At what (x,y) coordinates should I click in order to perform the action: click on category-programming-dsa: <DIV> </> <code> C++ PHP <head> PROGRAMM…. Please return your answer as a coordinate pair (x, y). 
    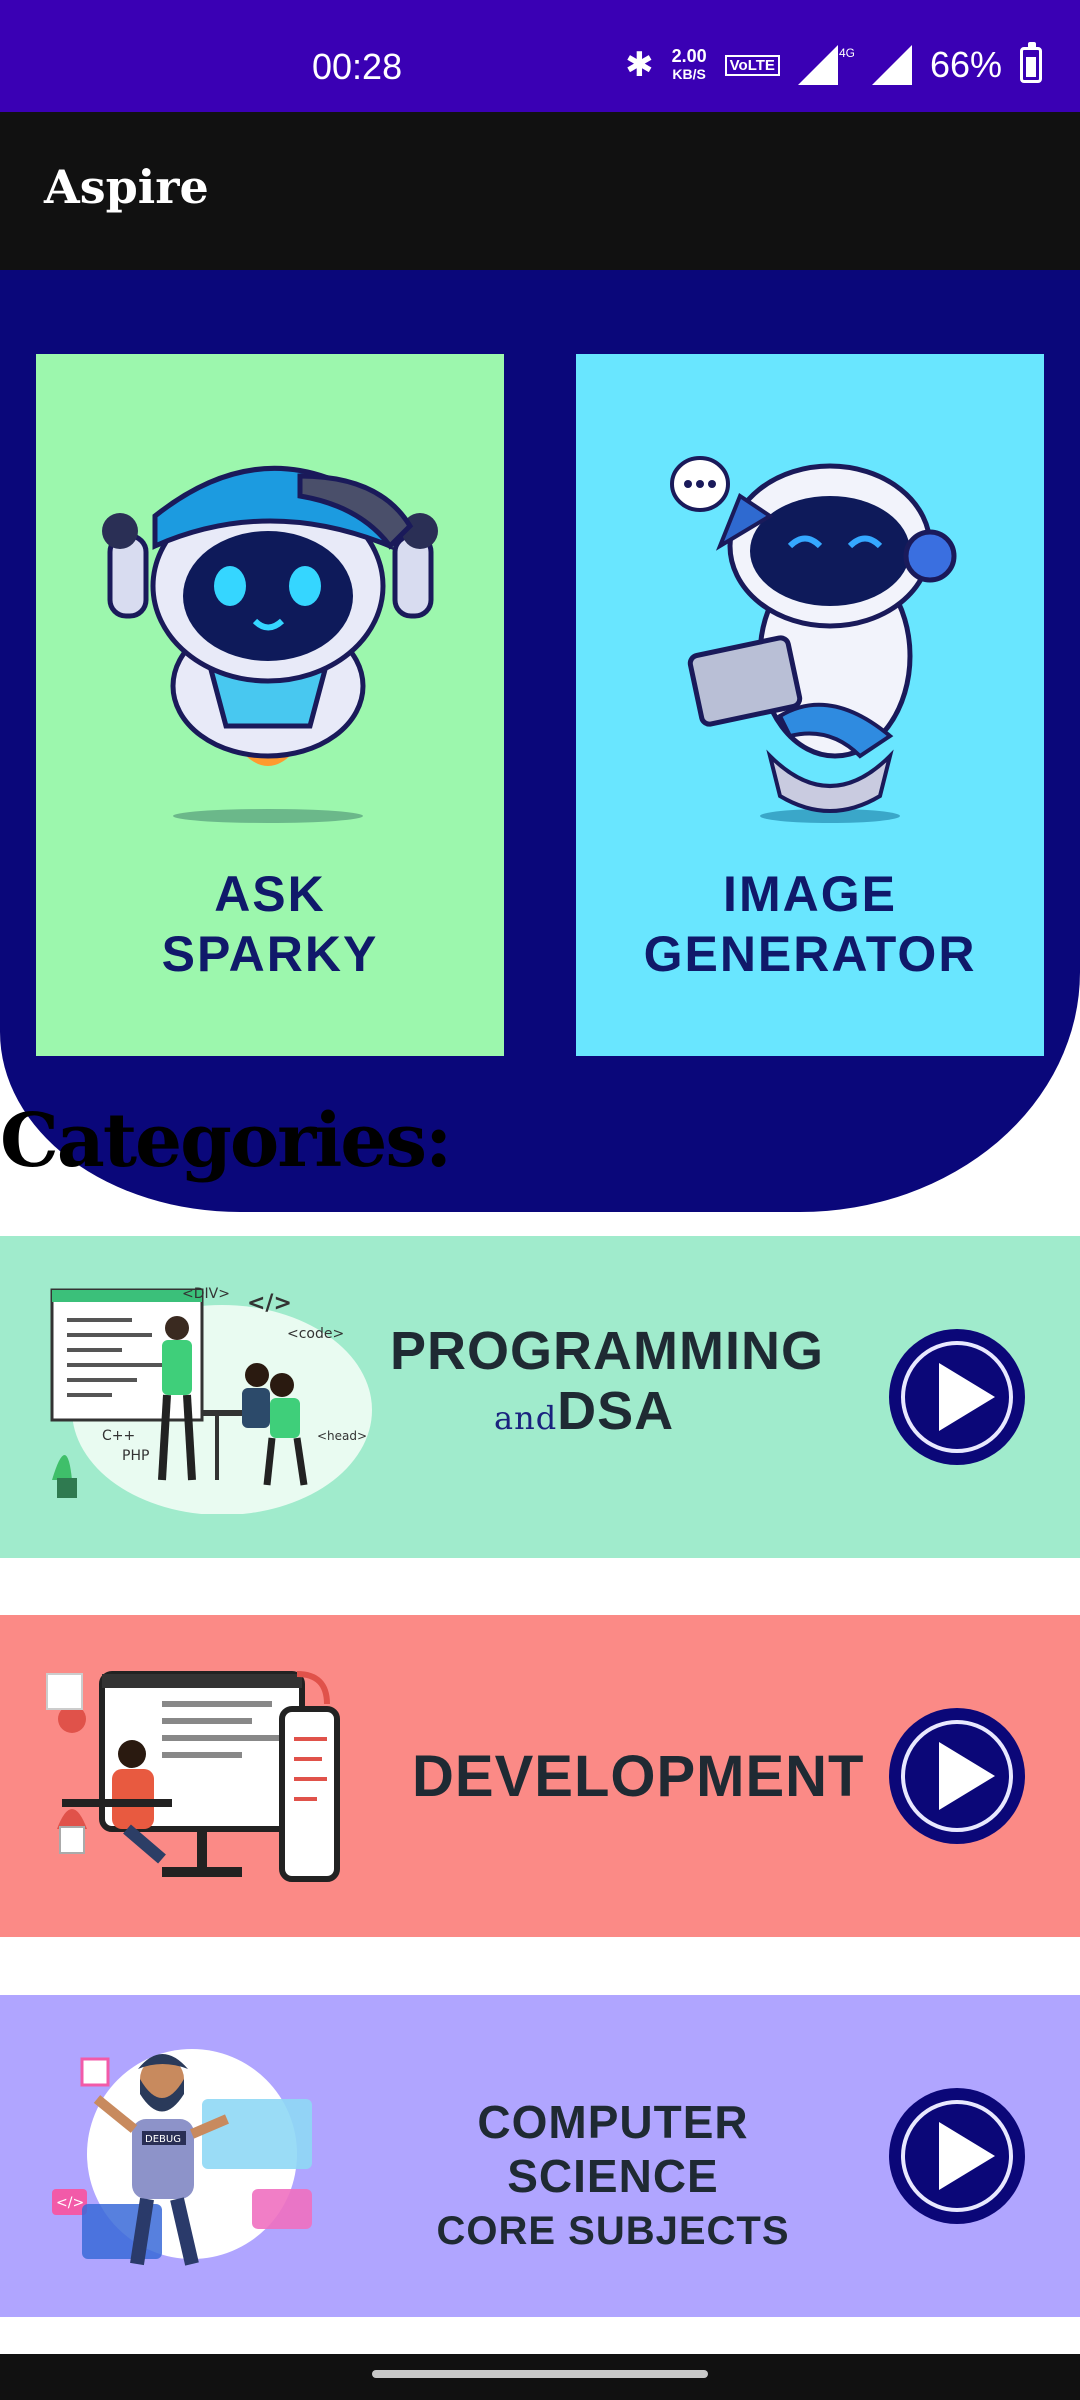
    Looking at the image, I should click on (540, 1397).